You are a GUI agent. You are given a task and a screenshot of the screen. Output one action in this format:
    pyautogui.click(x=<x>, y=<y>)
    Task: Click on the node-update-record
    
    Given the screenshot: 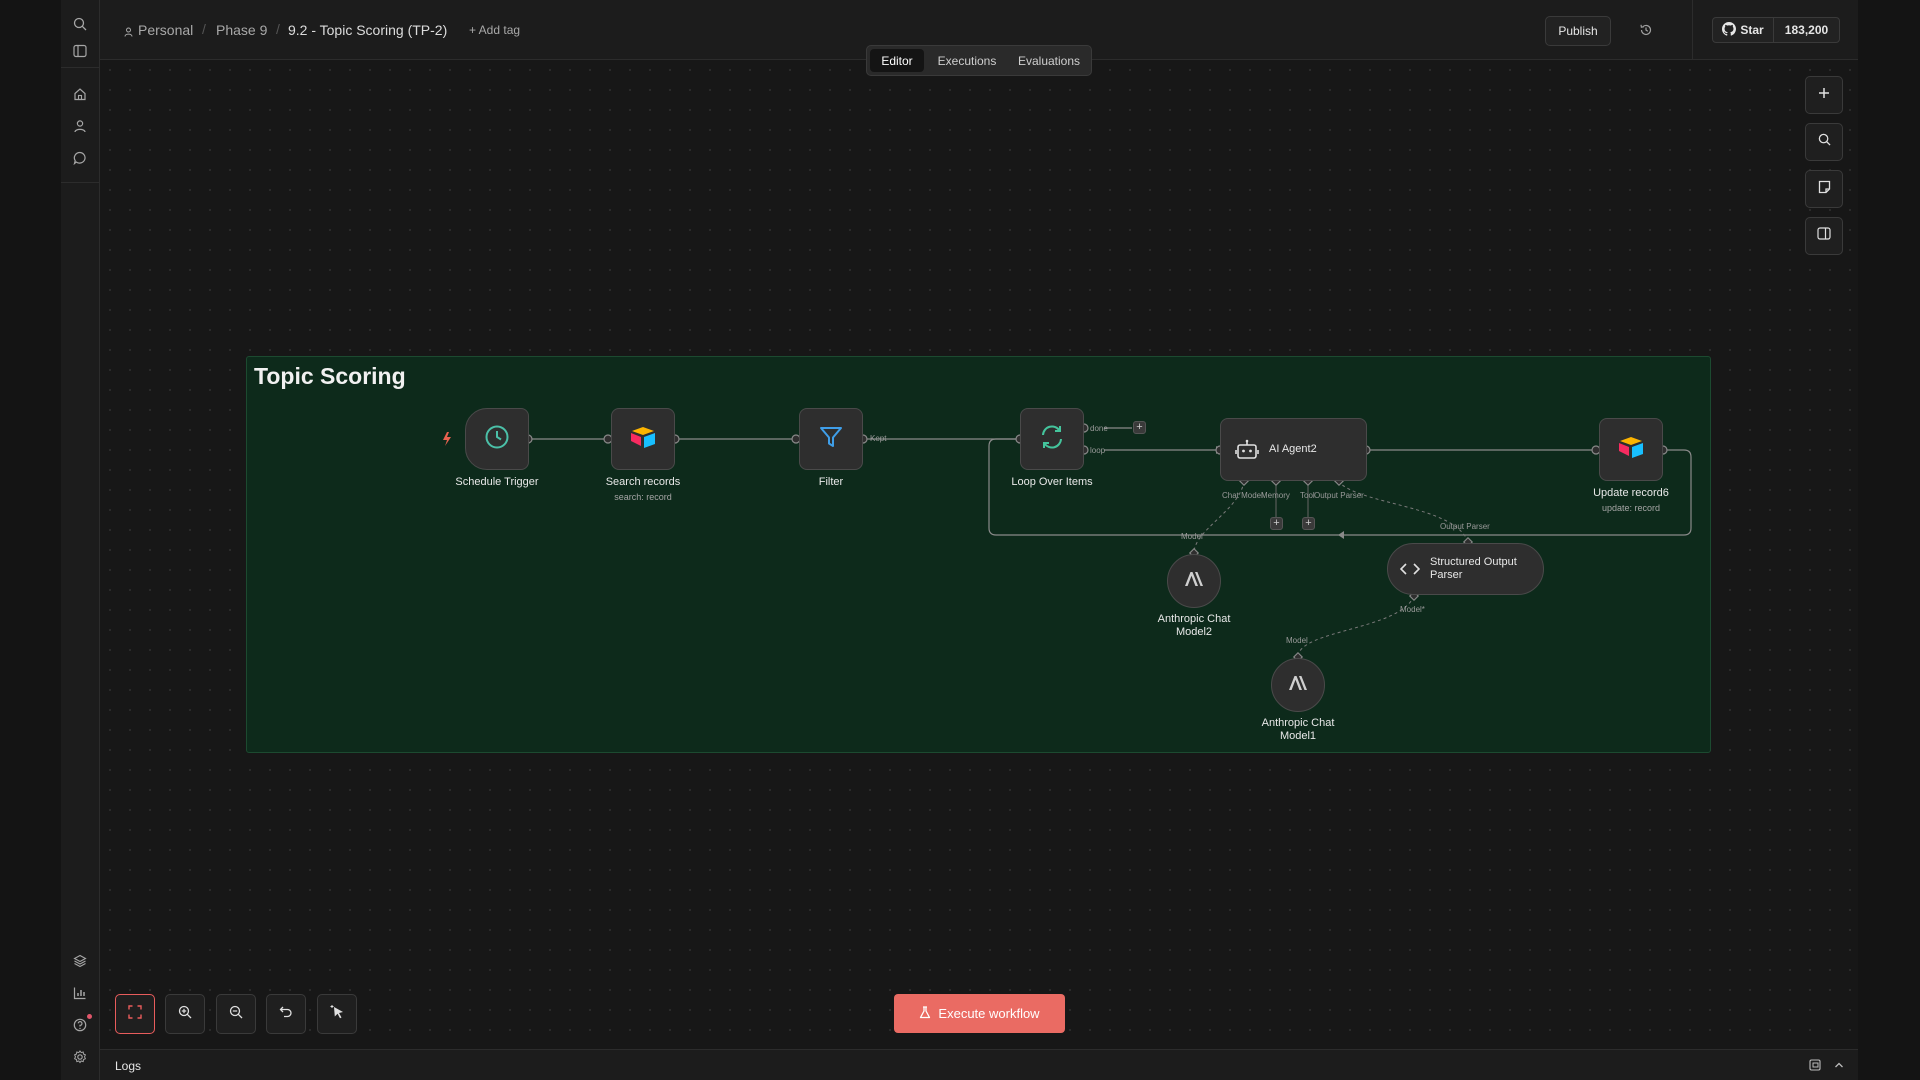 What is the action you would take?
    pyautogui.click(x=1631, y=449)
    